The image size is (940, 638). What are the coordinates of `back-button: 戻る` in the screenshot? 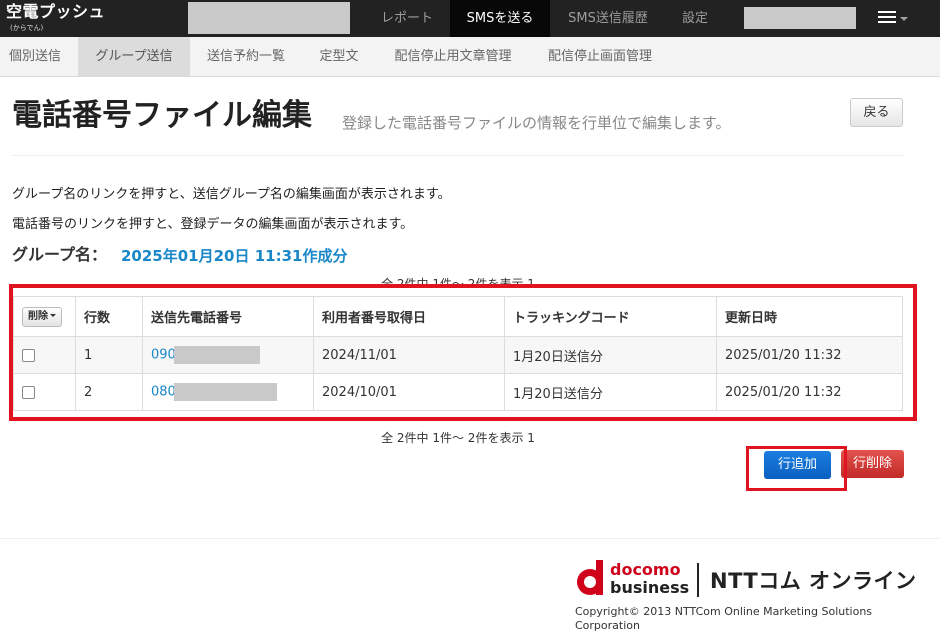 It's located at (876, 112).